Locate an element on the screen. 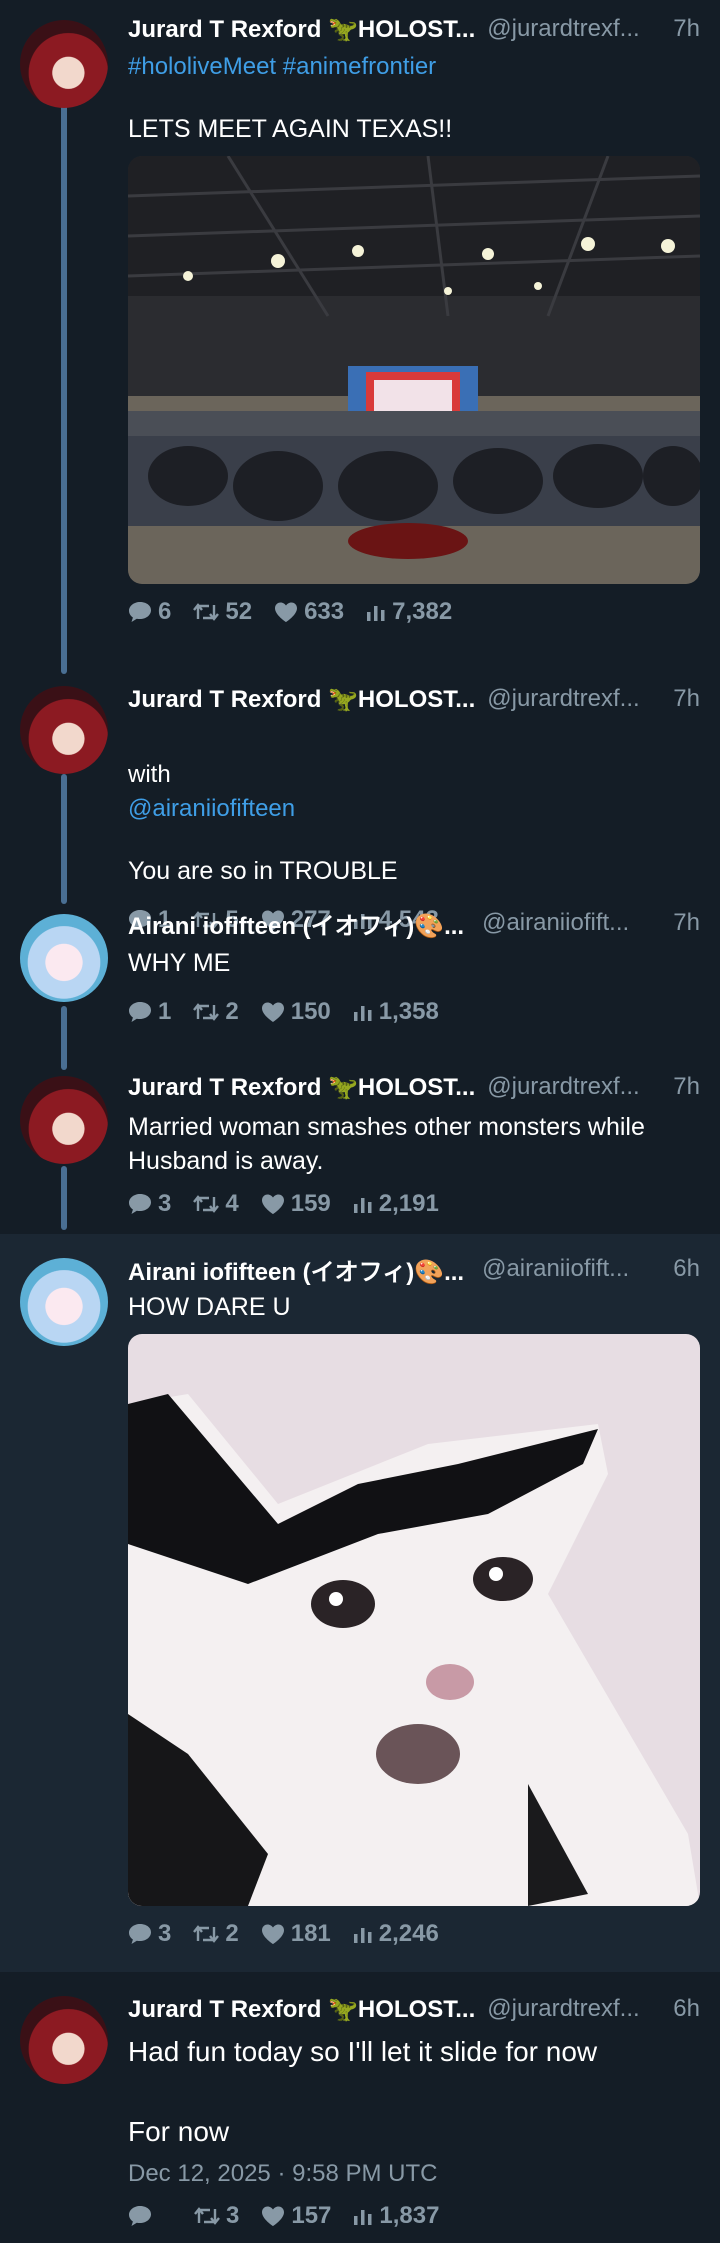 The height and width of the screenshot is (2243, 720). retweet-button: 3 is located at coordinates (216, 2216).